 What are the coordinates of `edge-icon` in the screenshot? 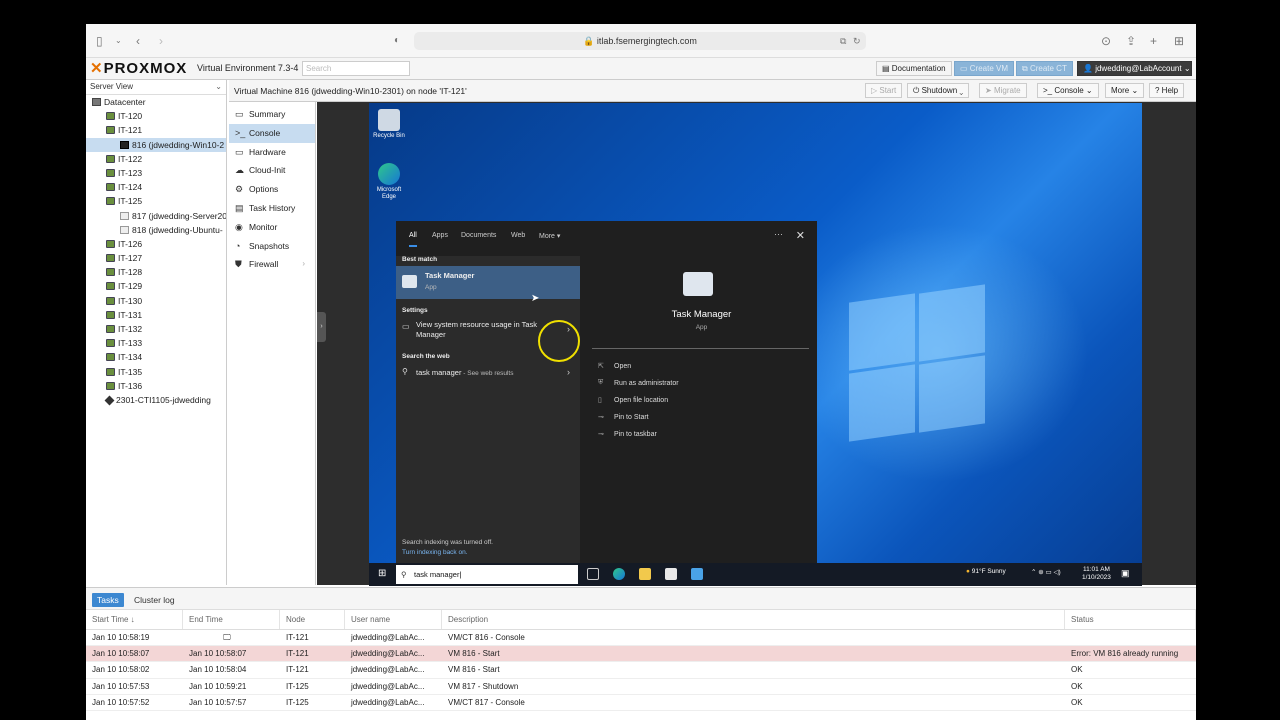 It's located at (619, 574).